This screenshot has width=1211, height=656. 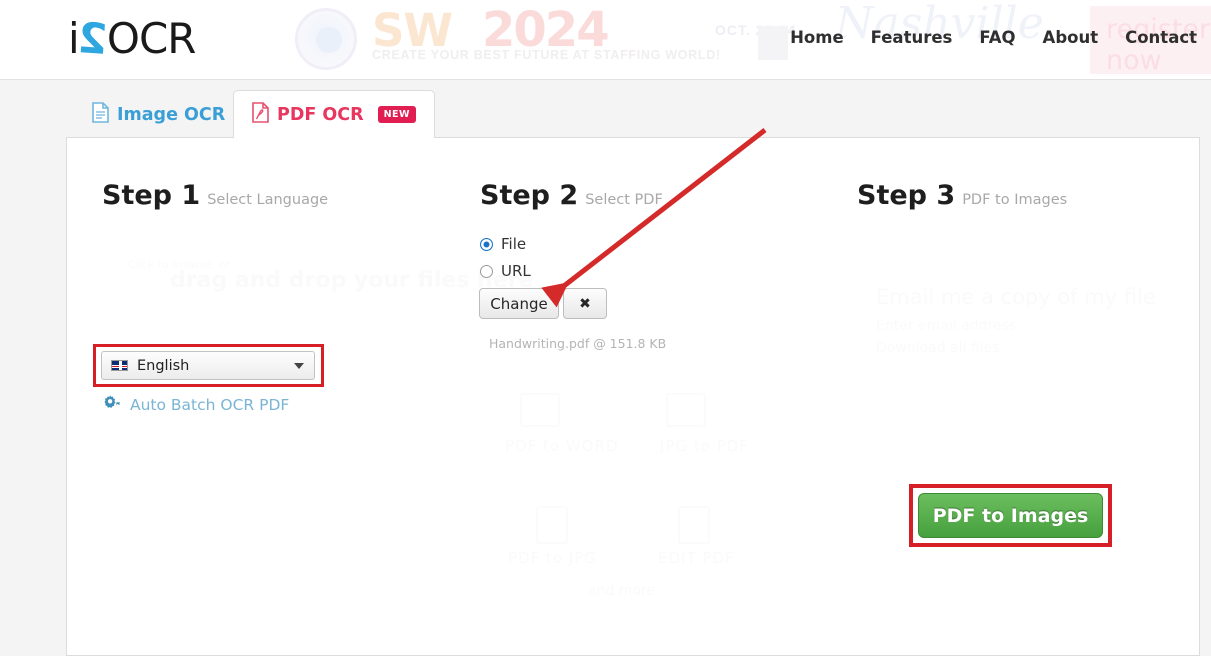 I want to click on tab-image-ocr-label: Image OCR, so click(x=171, y=115).